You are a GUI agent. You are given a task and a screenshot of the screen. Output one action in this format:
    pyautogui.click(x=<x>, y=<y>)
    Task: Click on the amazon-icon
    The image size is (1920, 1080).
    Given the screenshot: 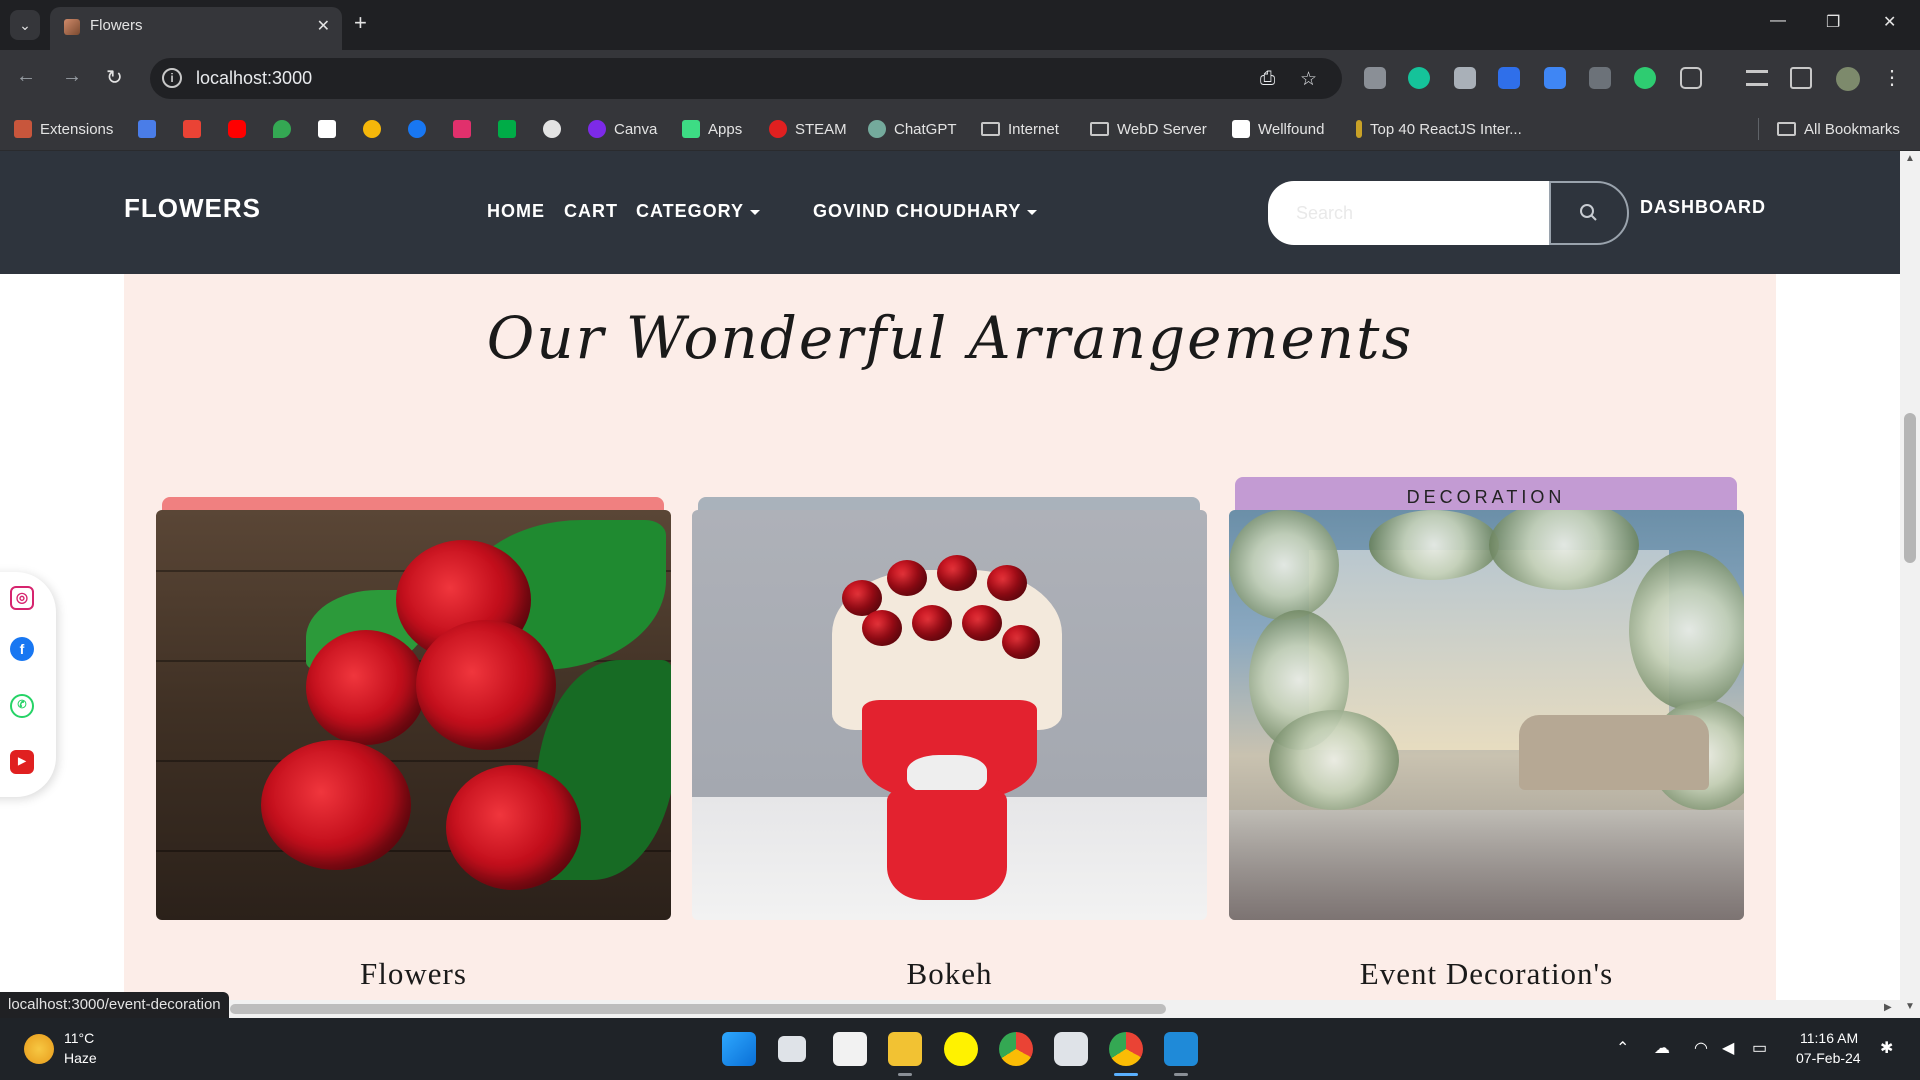 What is the action you would take?
    pyautogui.click(x=327, y=129)
    